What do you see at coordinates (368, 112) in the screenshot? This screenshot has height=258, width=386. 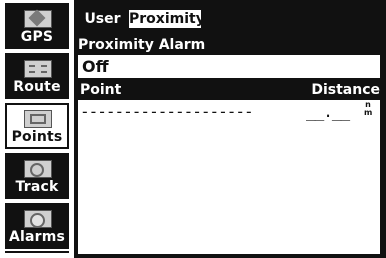 I see `distance-unit-bottom: m` at bounding box center [368, 112].